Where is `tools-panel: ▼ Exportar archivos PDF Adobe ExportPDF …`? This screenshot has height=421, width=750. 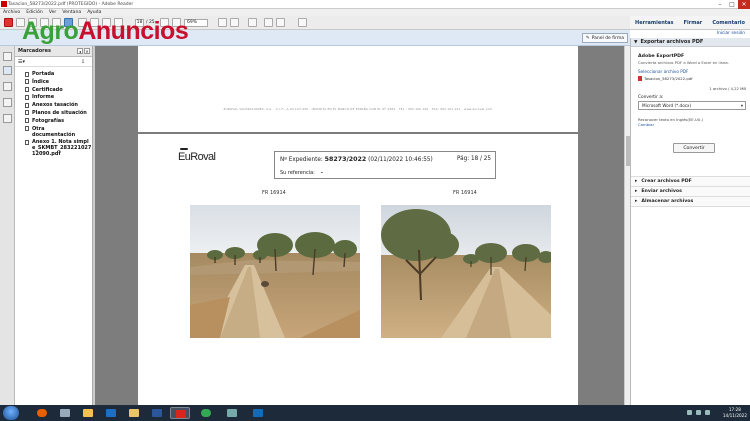
tools-panel: ▼ Exportar archivos PDF Adobe ExportPDF … is located at coordinates (690, 221).